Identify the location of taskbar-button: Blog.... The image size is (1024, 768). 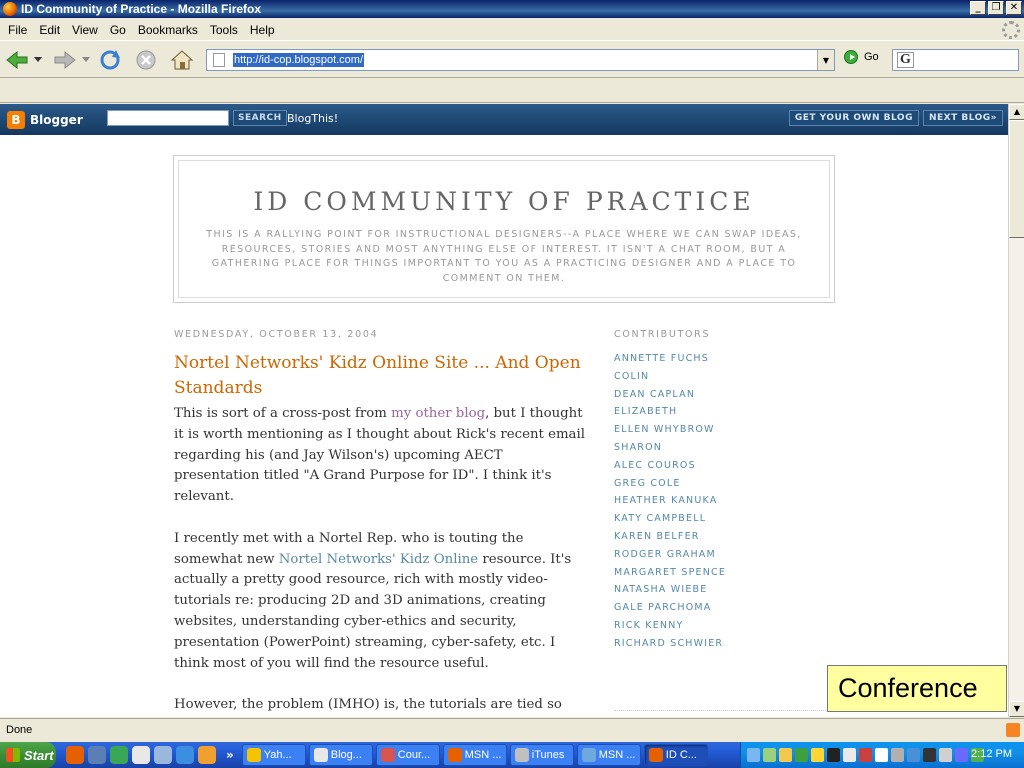
(340, 755).